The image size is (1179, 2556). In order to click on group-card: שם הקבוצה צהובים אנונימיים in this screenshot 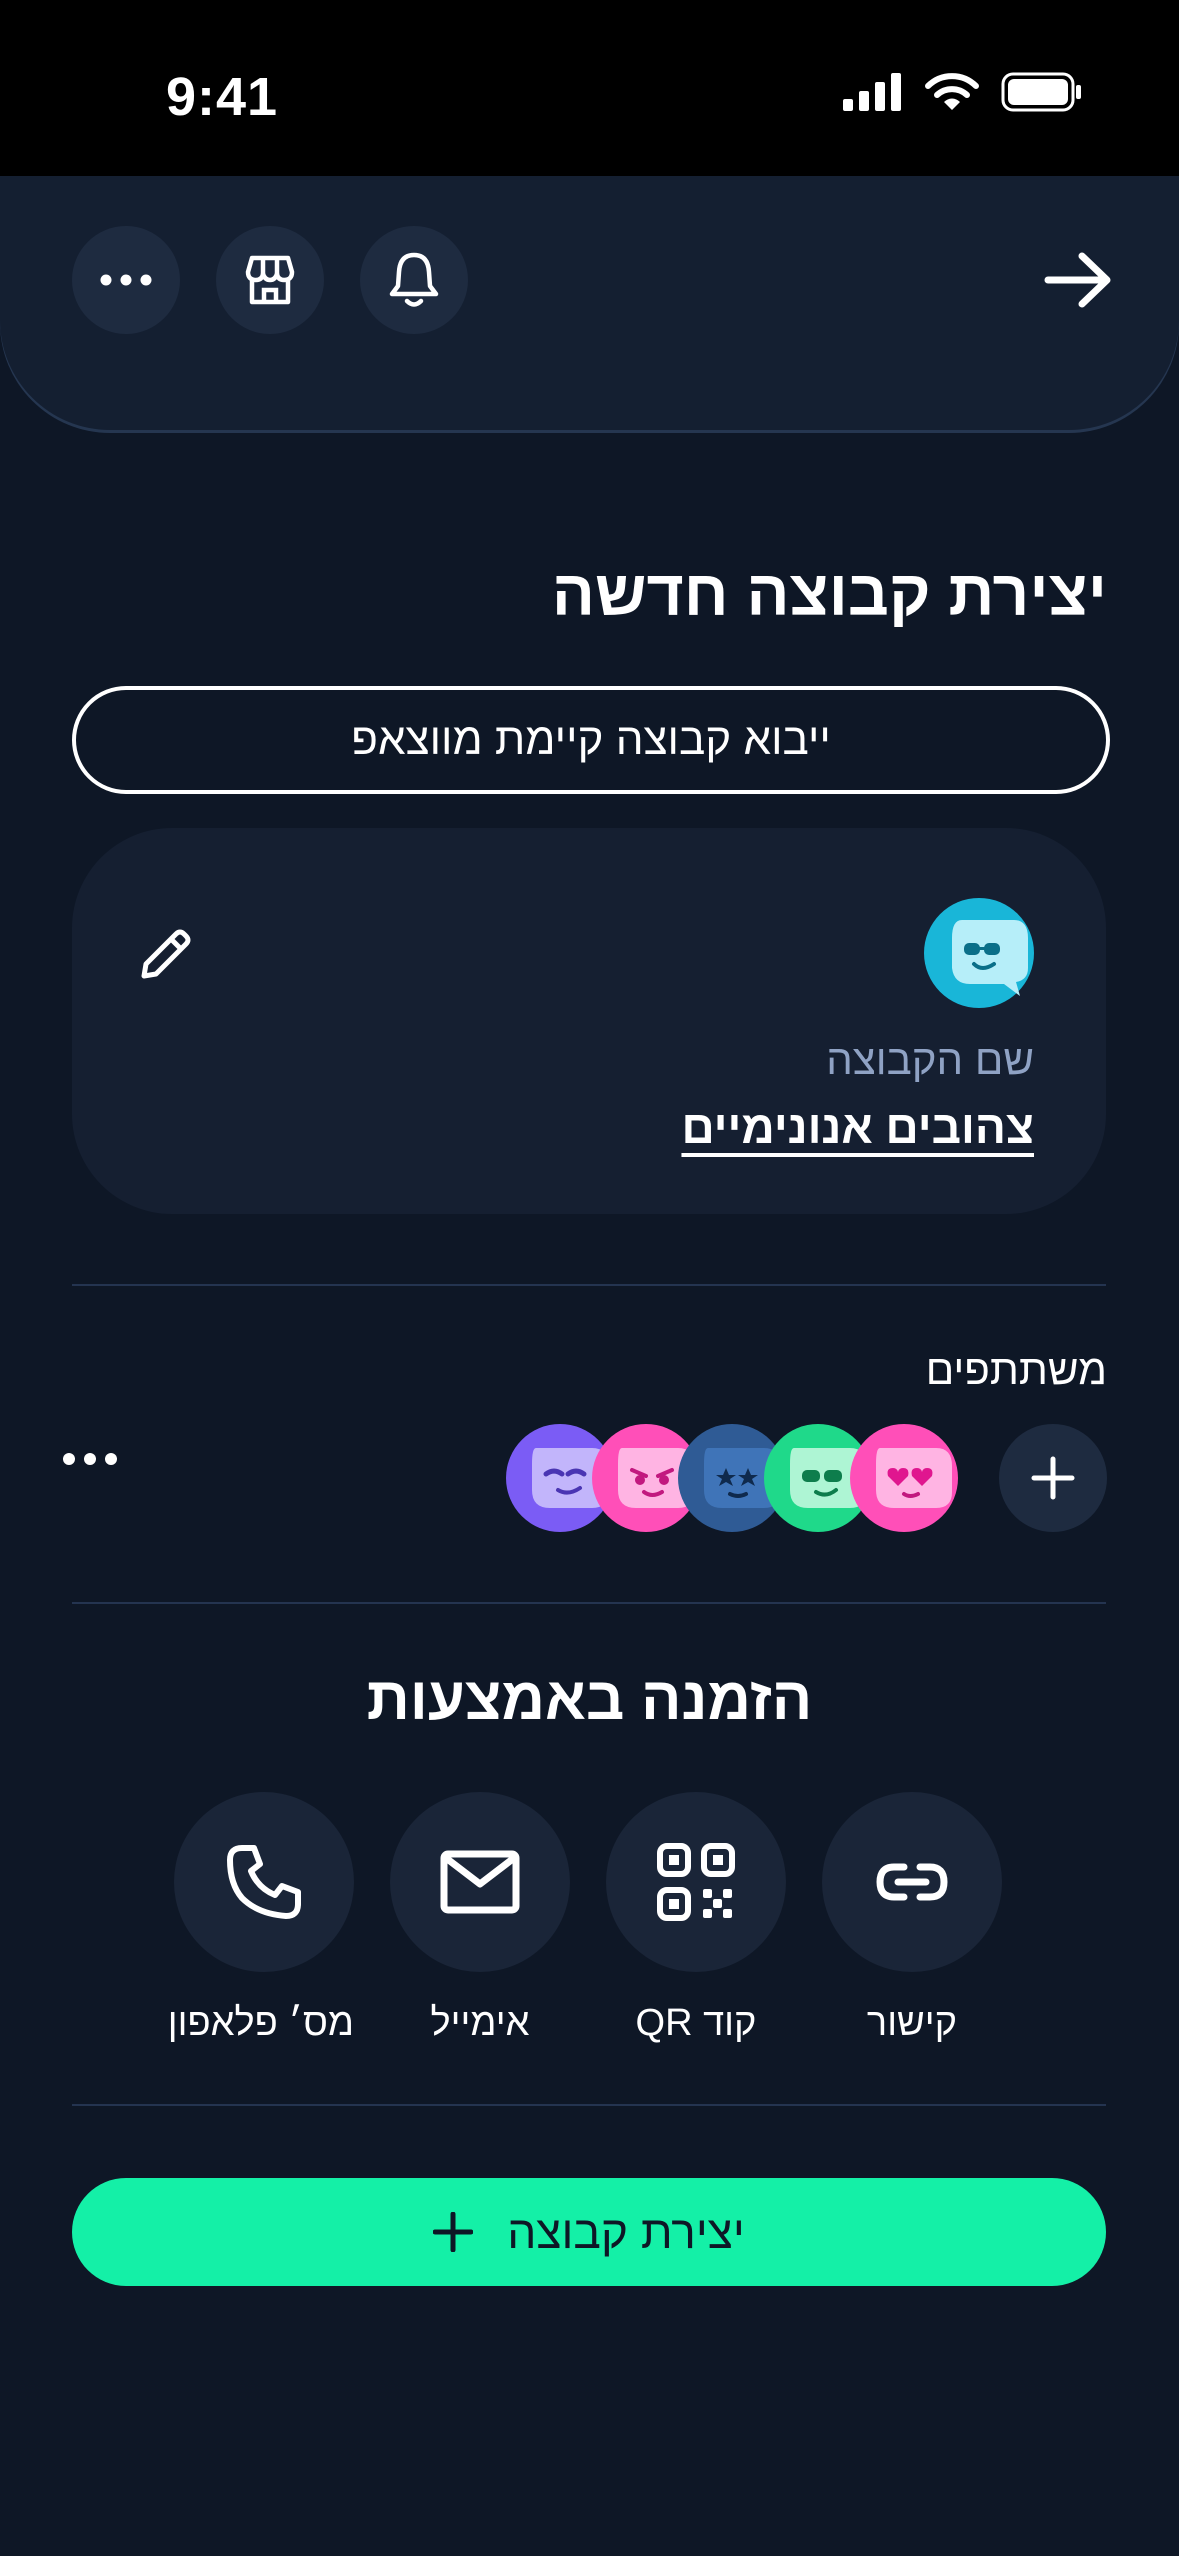, I will do `click(589, 1021)`.